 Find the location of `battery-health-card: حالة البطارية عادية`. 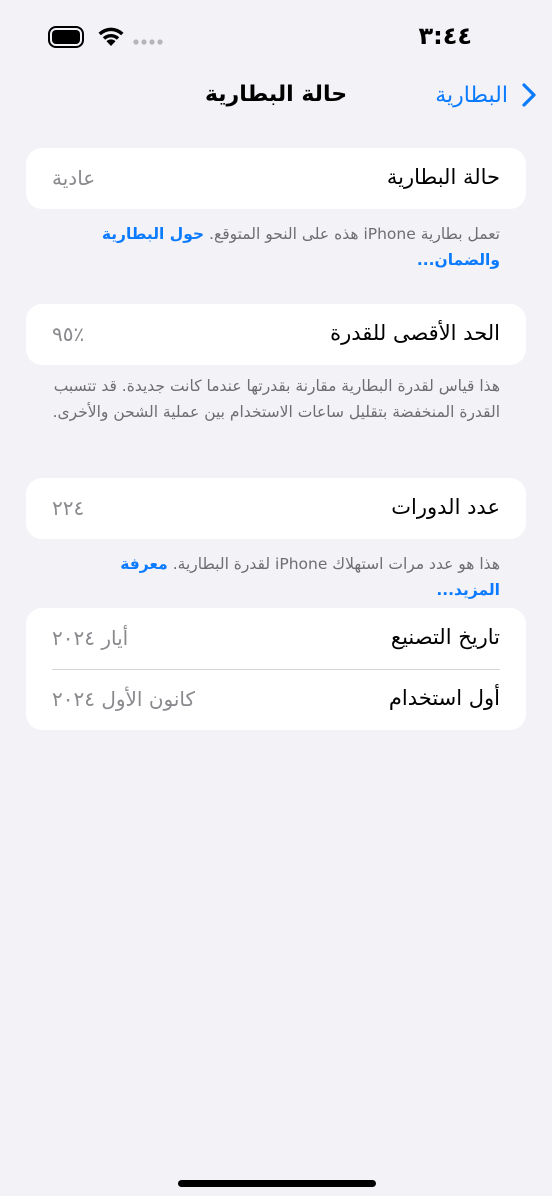

battery-health-card: حالة البطارية عادية is located at coordinates (276, 178).